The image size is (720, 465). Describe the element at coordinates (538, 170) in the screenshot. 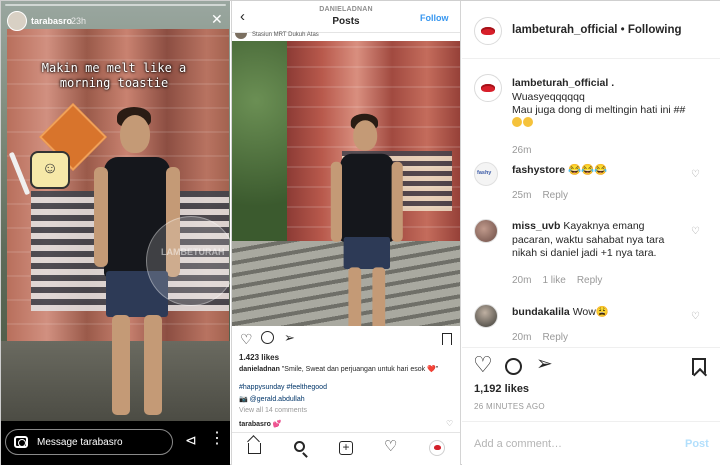

I see `comment-username: fashystore` at that location.